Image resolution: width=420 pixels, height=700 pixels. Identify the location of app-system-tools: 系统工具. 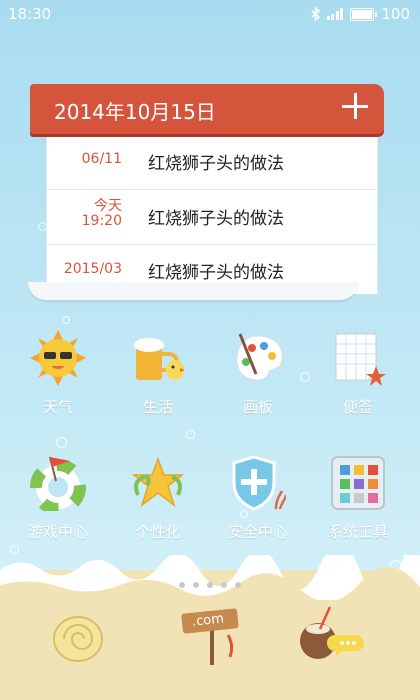
(358, 510).